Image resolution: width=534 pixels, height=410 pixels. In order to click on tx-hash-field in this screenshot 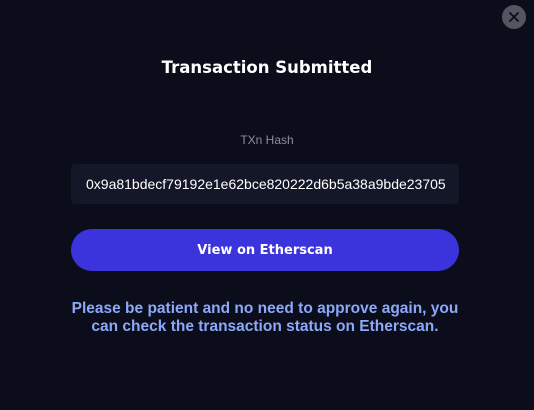, I will do `click(265, 184)`.